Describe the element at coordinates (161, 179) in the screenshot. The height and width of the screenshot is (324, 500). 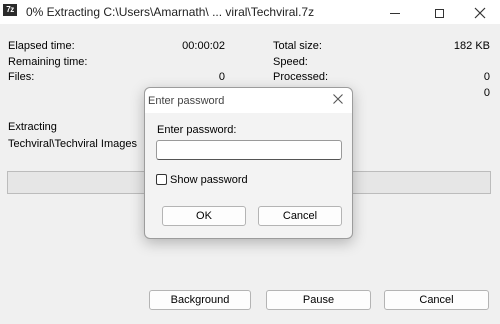
I see `show-password-checkbox` at that location.